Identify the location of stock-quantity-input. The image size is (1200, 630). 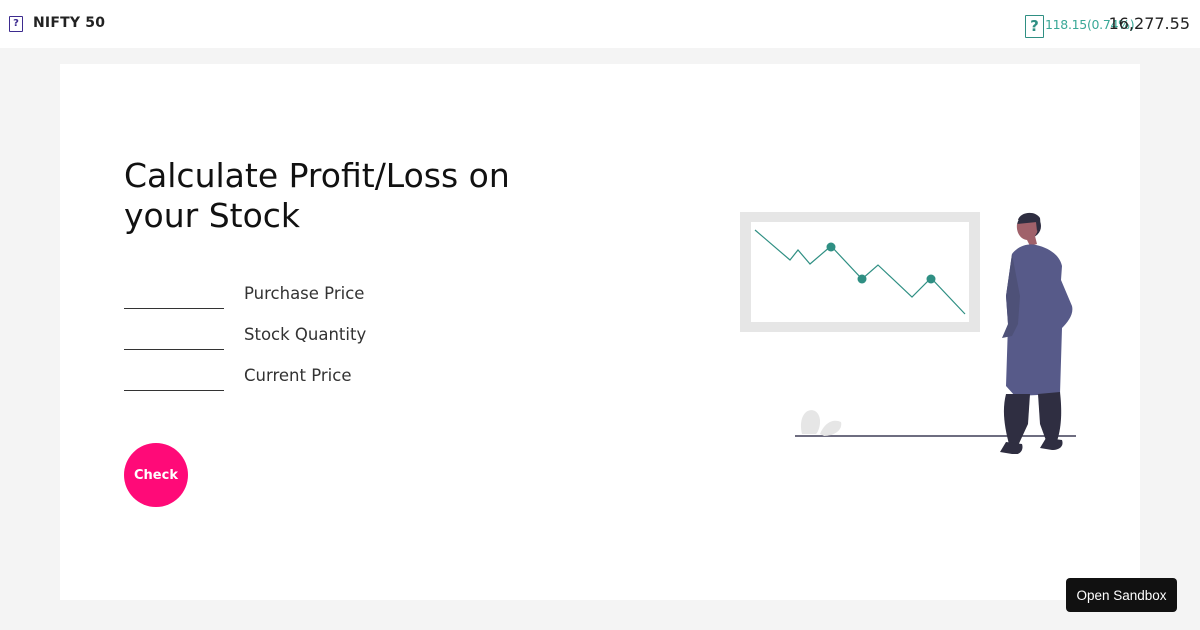
(174, 335).